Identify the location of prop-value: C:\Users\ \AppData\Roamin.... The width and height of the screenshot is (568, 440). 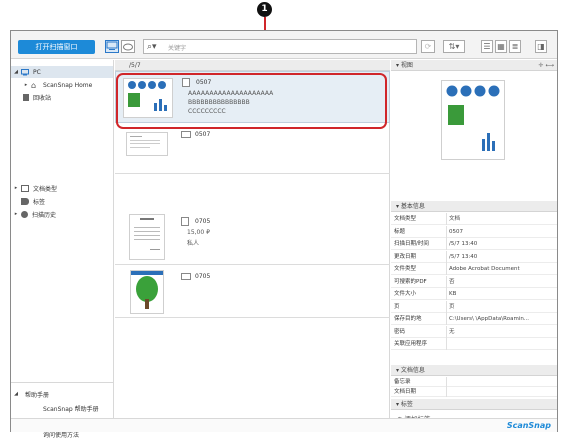
(489, 319).